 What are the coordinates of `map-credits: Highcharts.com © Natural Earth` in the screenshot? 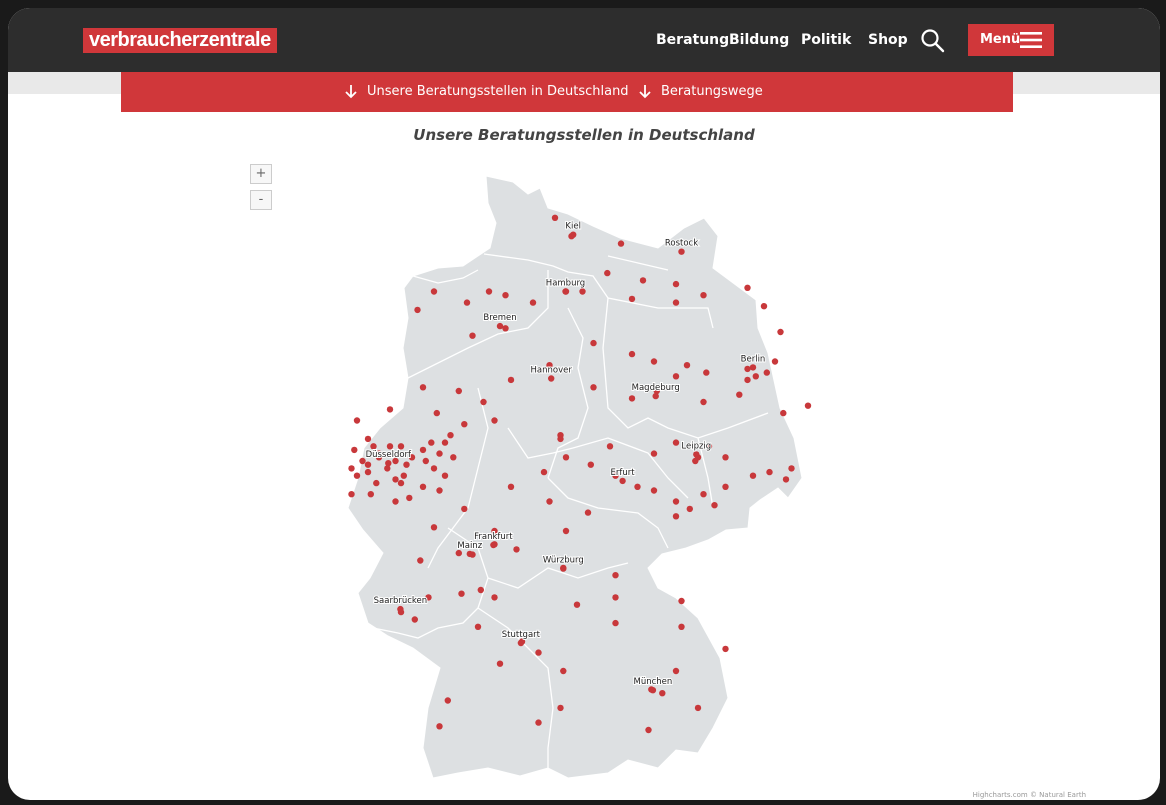 It's located at (1029, 795).